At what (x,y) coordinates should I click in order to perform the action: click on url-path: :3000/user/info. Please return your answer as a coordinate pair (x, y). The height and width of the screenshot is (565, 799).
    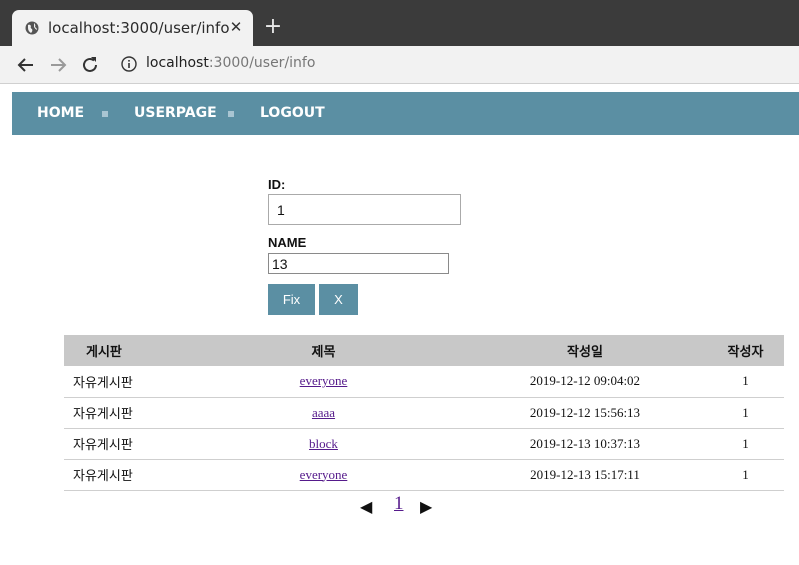
    Looking at the image, I should click on (262, 63).